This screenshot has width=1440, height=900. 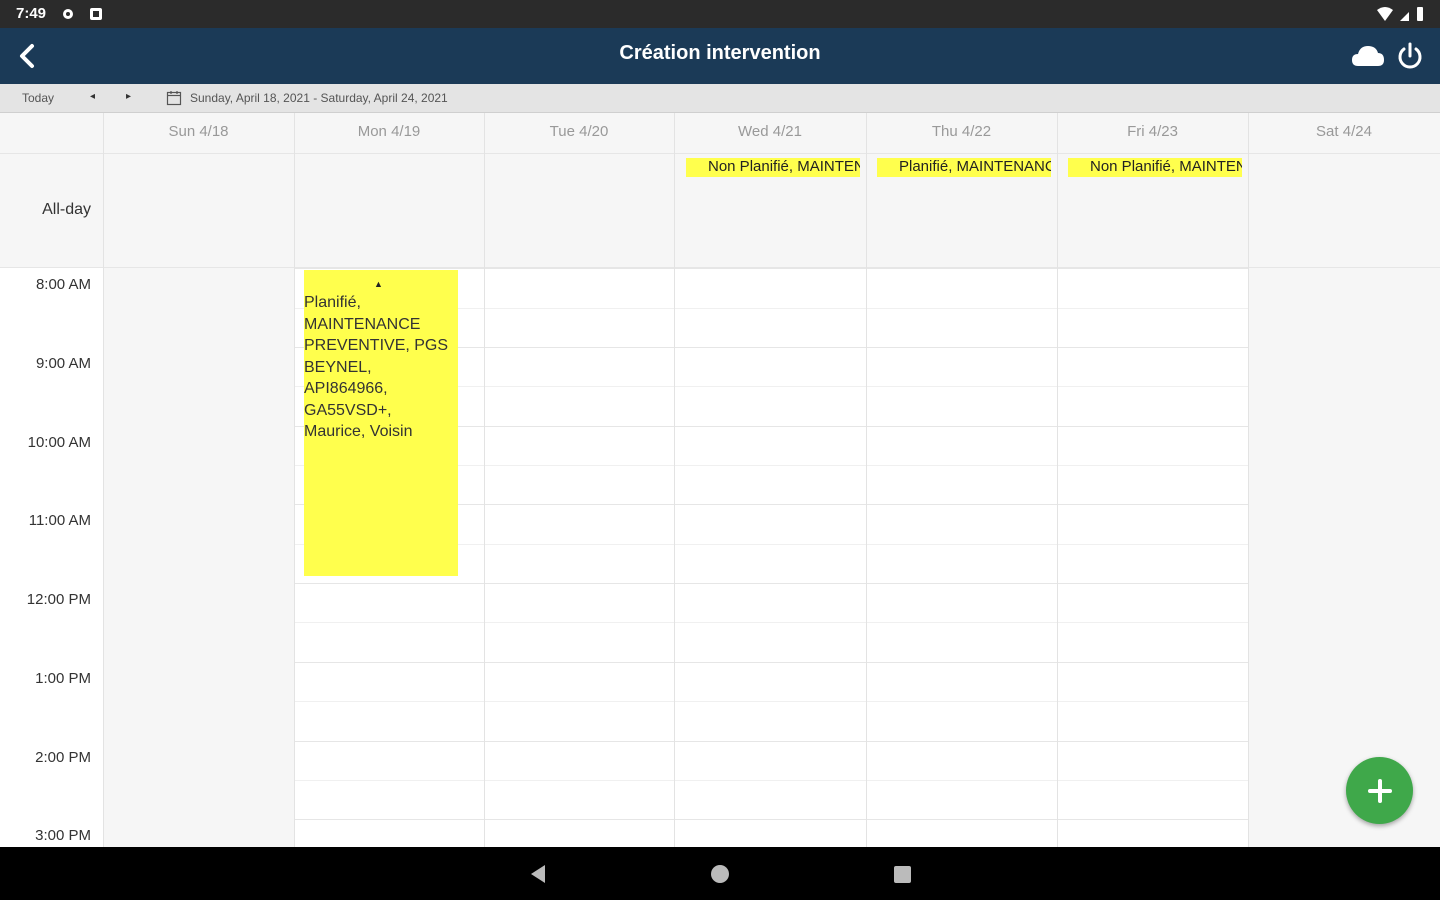 I want to click on time-label: 2:00 PM, so click(x=63, y=757).